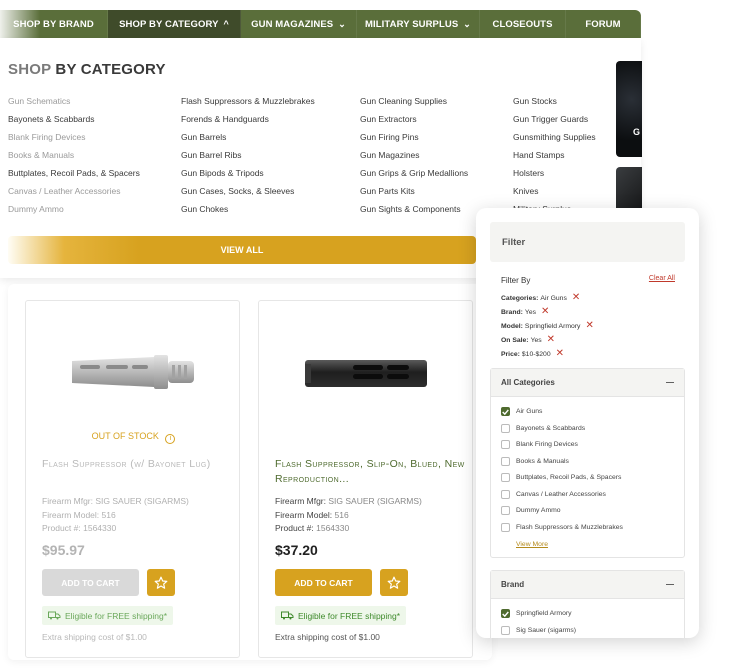  What do you see at coordinates (390, 155) in the screenshot?
I see `category-link: Gun Magazines` at bounding box center [390, 155].